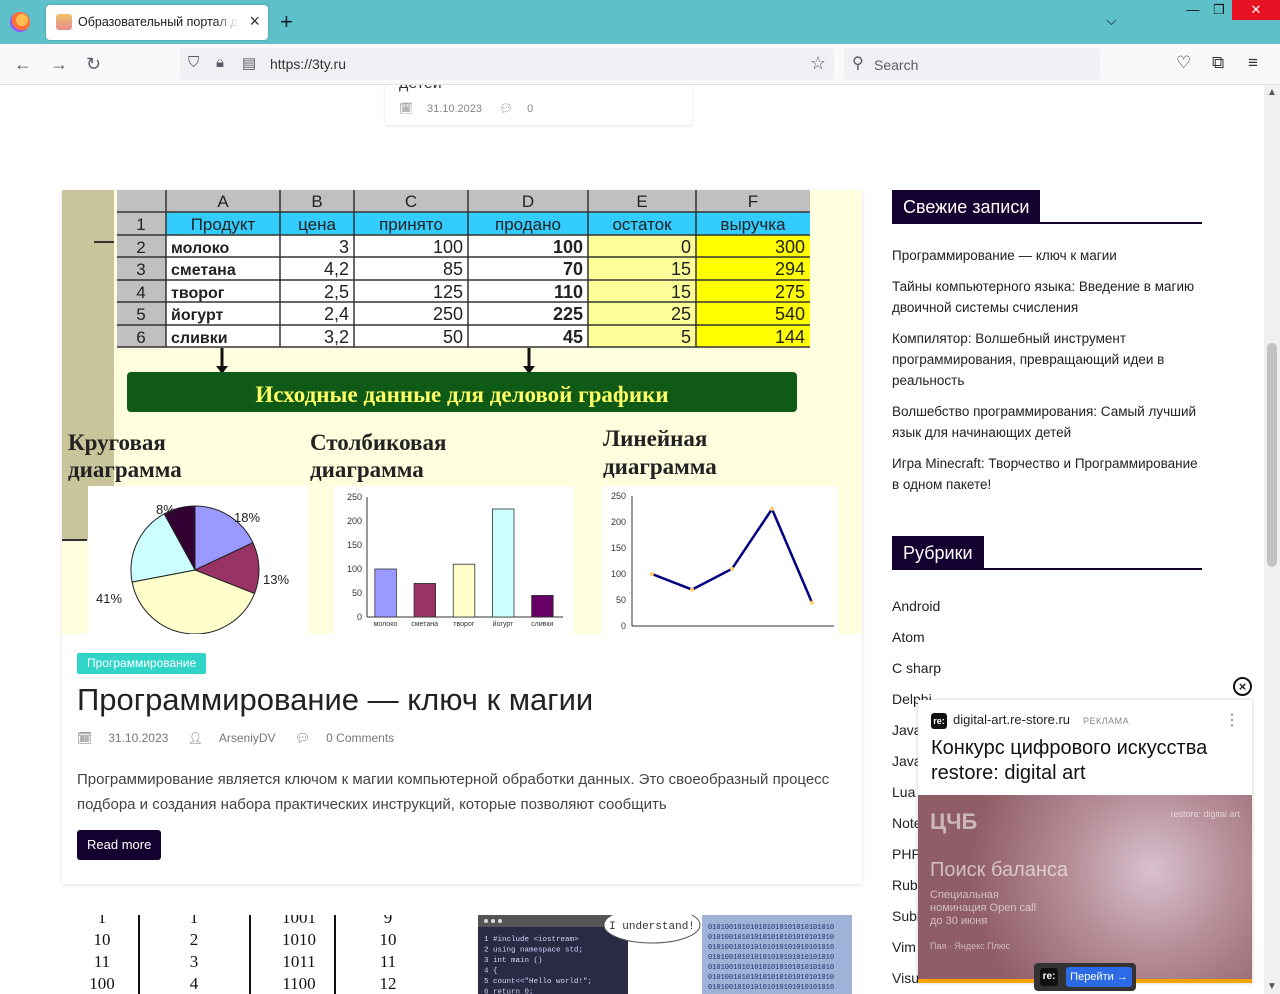  What do you see at coordinates (194, 961) in the screenshot?
I see `binary-cell: 3` at bounding box center [194, 961].